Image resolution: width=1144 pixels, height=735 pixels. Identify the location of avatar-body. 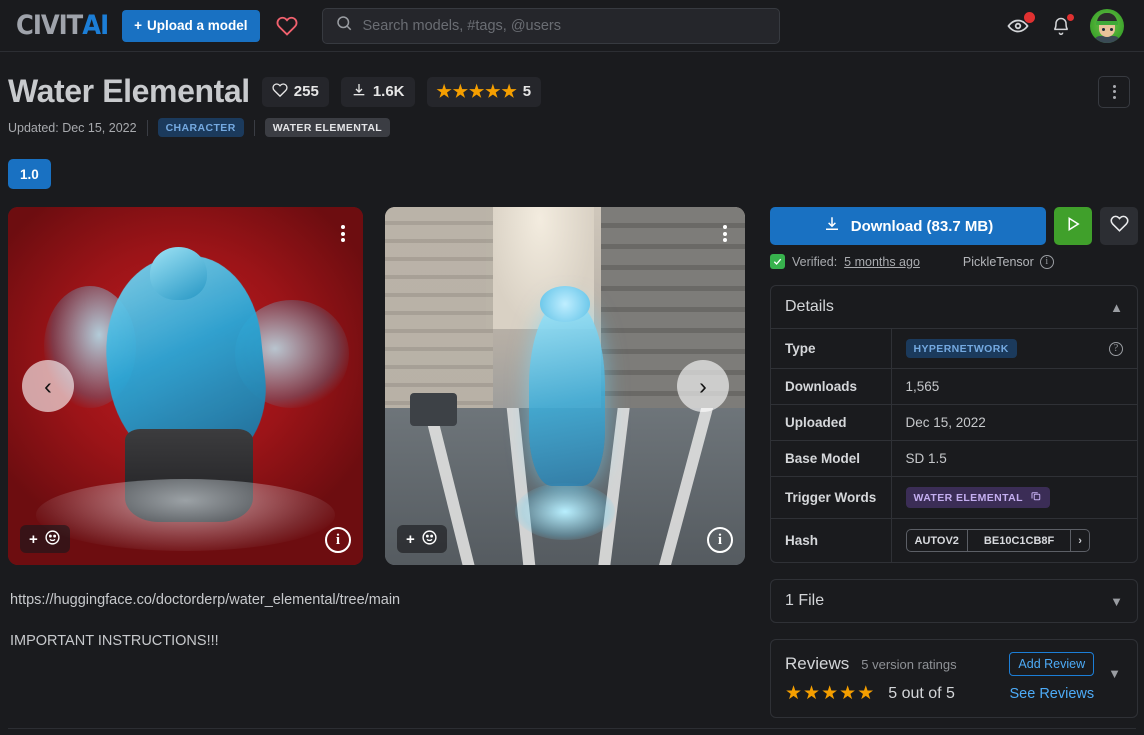
(1107, 39).